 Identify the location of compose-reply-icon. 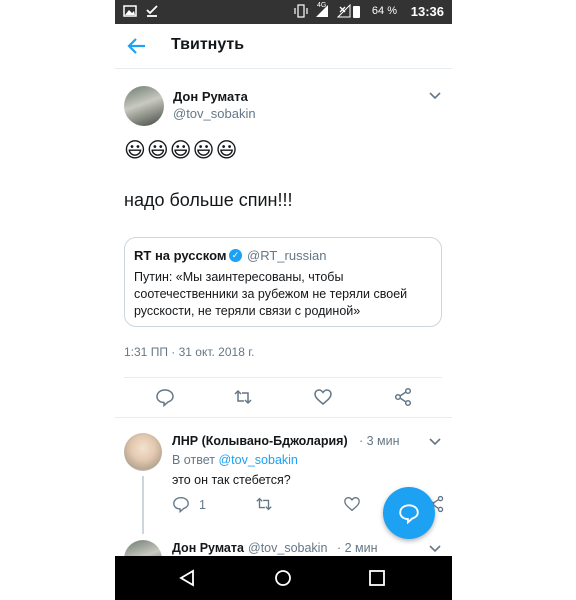
(409, 514).